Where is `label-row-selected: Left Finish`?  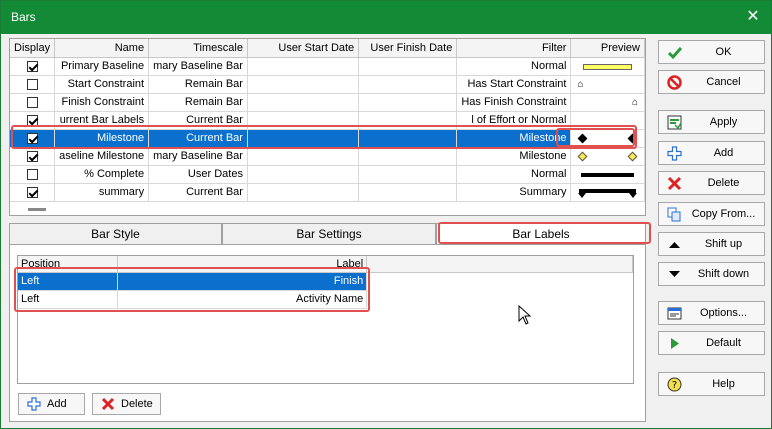 label-row-selected: Left Finish is located at coordinates (325, 281).